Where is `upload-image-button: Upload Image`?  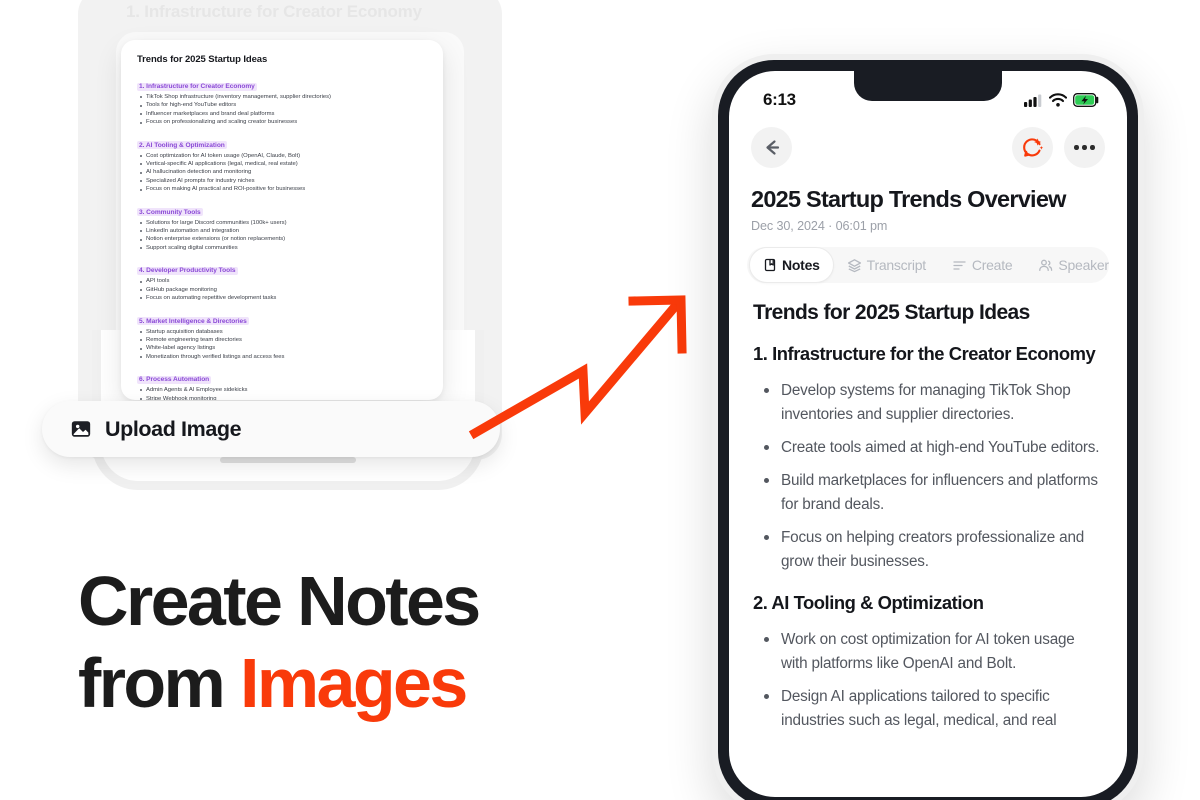 upload-image-button: Upload Image is located at coordinates (271, 429).